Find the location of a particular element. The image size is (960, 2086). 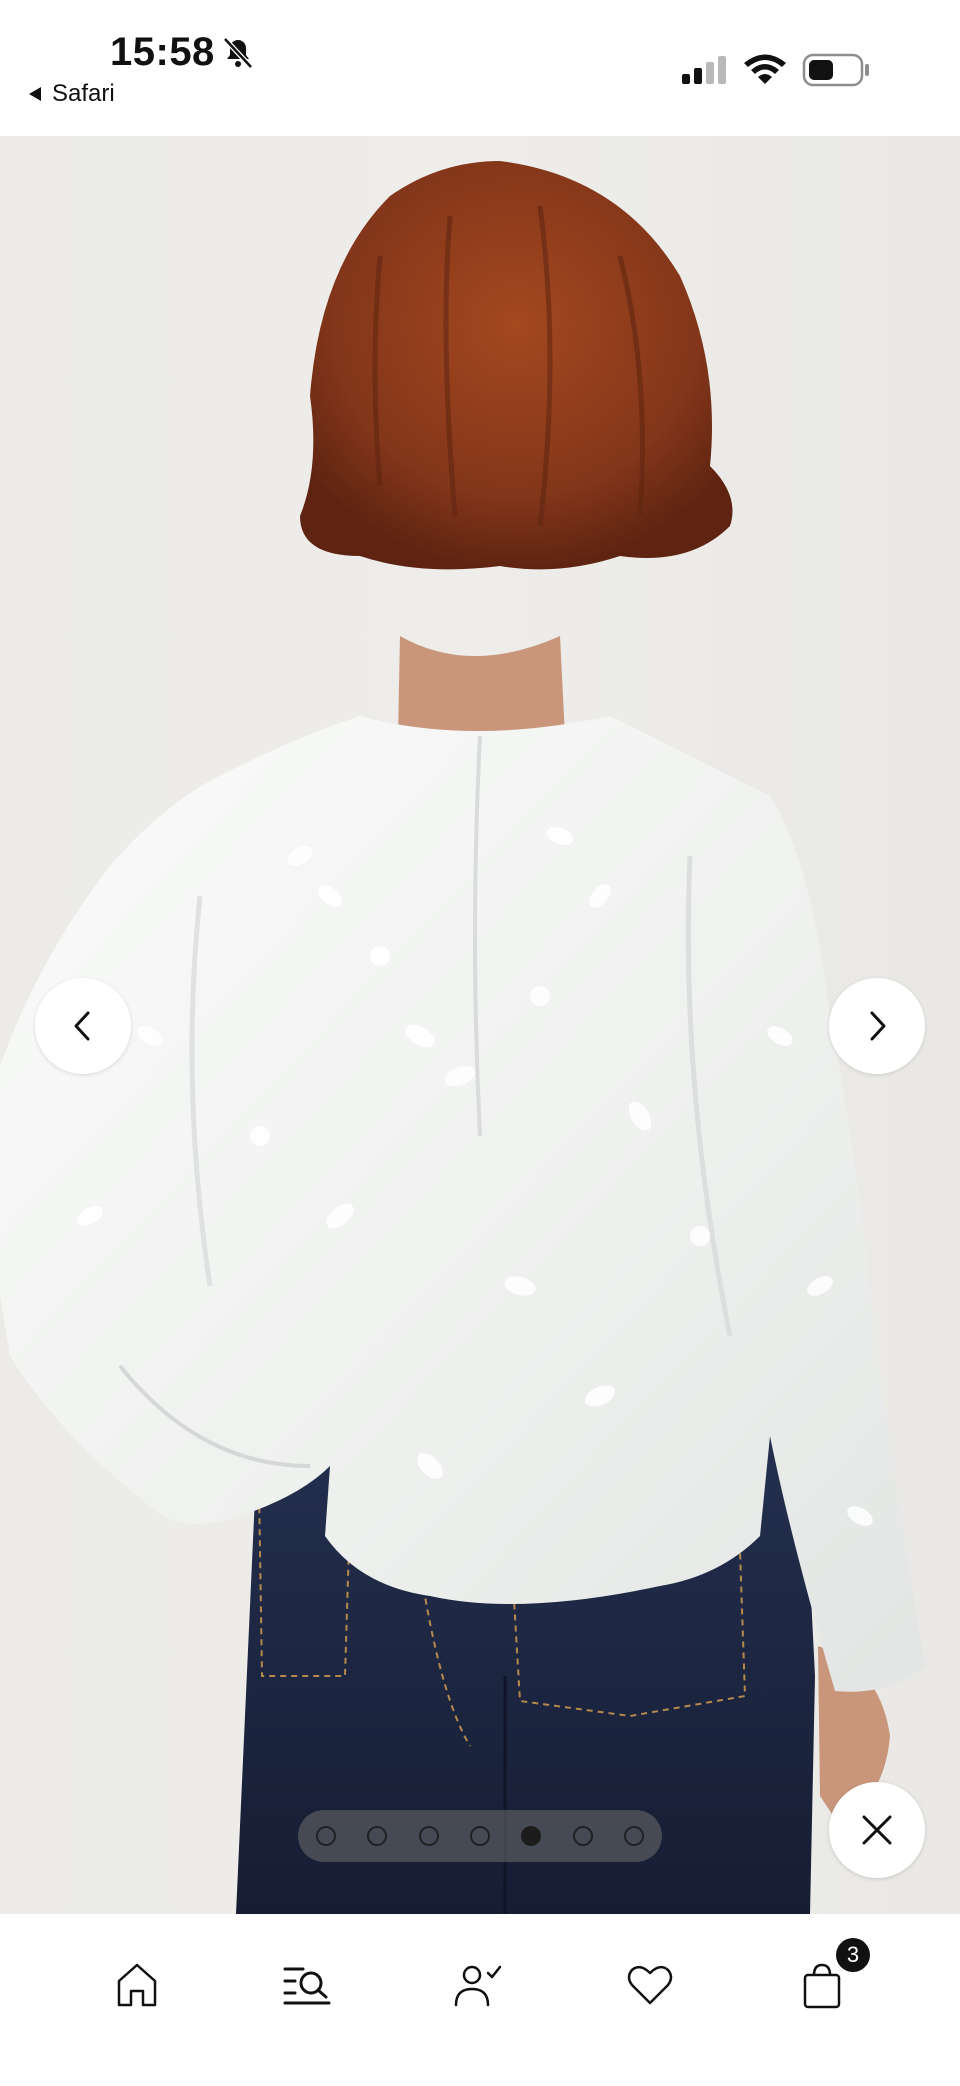

heart-icon is located at coordinates (650, 1985).